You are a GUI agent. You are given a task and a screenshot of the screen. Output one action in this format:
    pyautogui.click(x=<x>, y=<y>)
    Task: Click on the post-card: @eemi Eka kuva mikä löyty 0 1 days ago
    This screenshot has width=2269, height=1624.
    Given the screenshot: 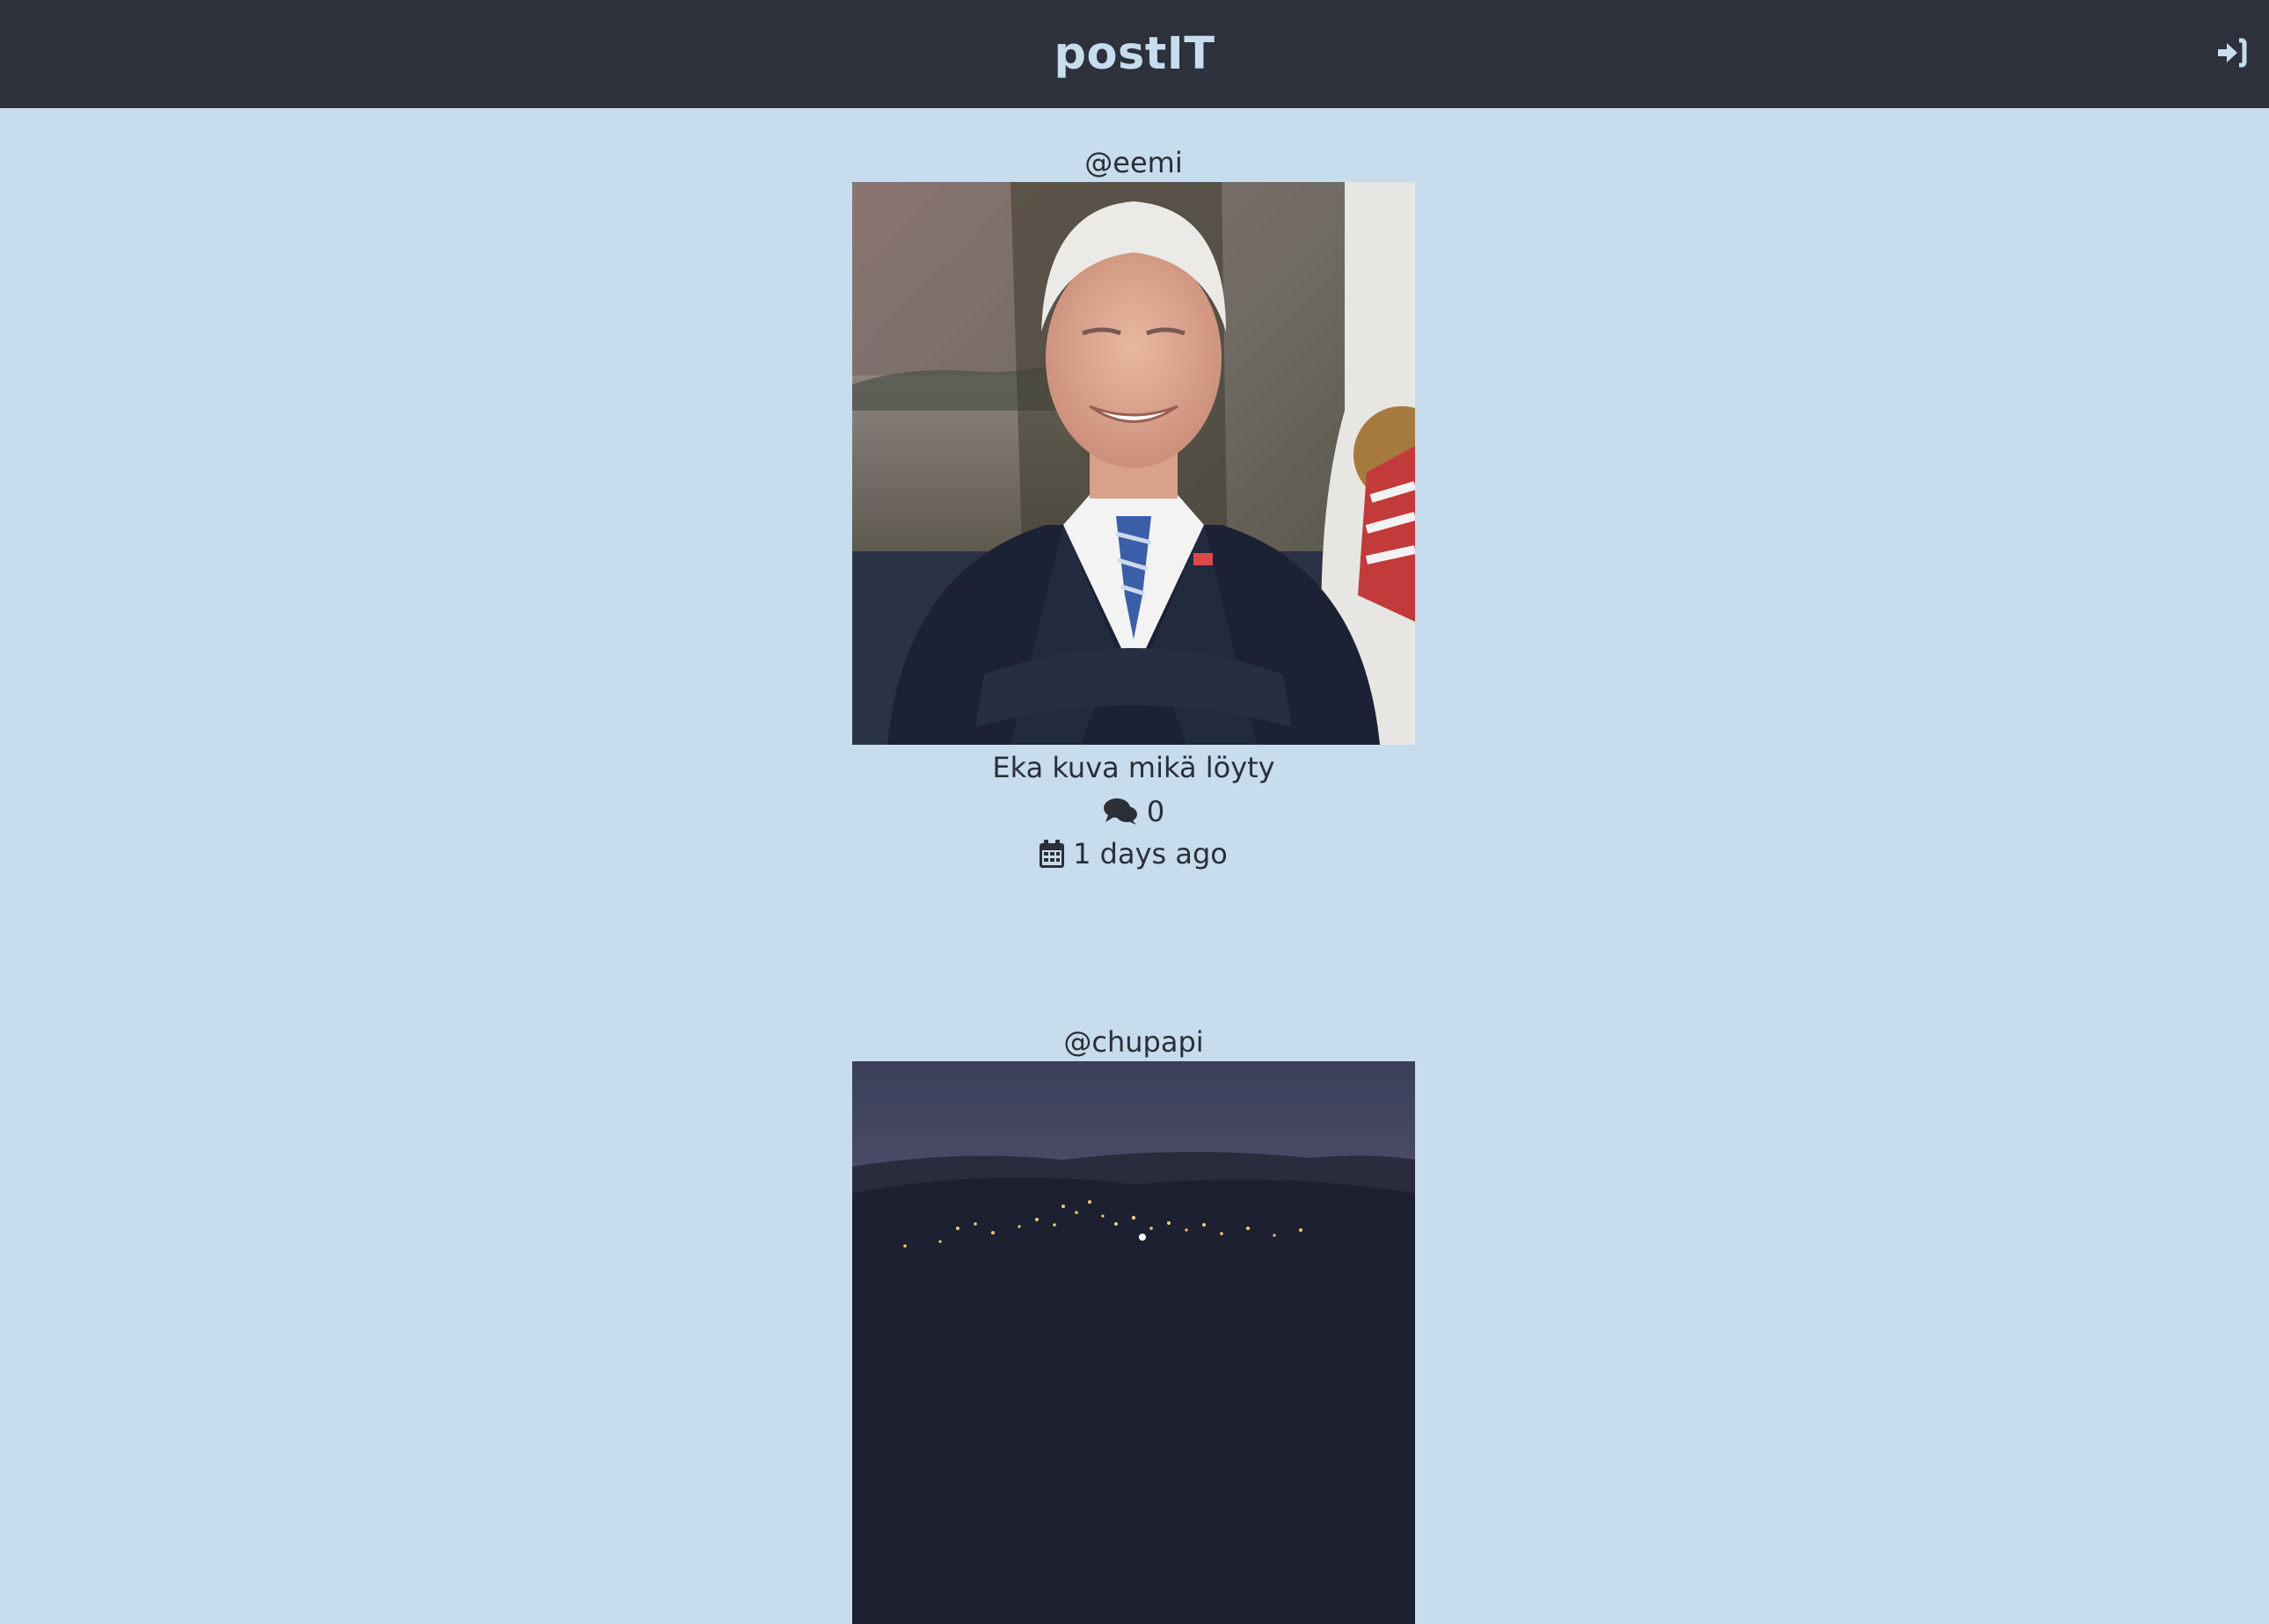 What is the action you would take?
    pyautogui.click(x=1133, y=509)
    